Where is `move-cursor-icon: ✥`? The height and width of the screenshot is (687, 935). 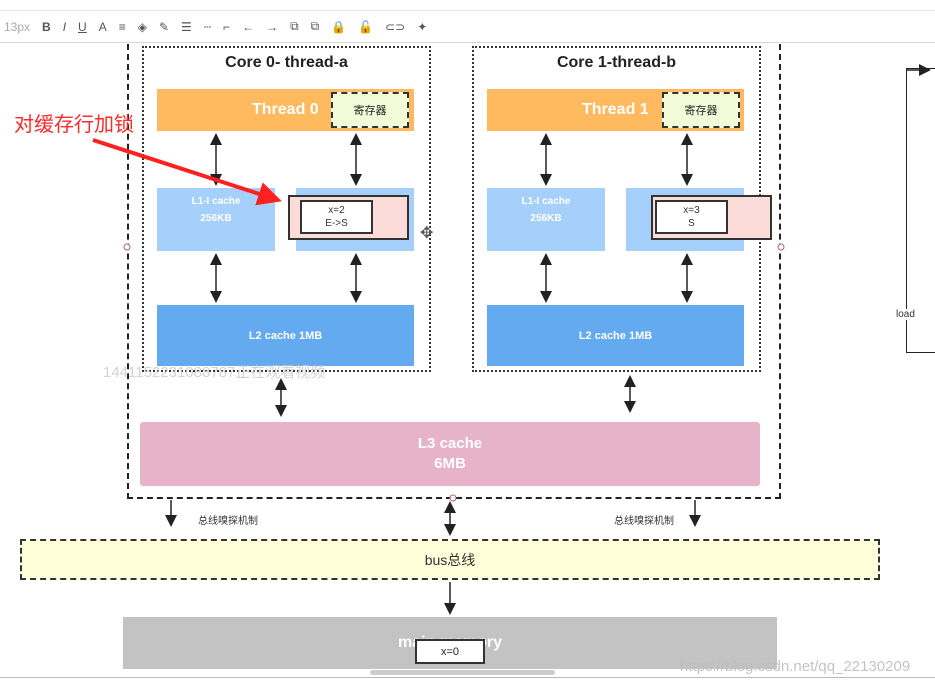
move-cursor-icon: ✥ is located at coordinates (426, 233).